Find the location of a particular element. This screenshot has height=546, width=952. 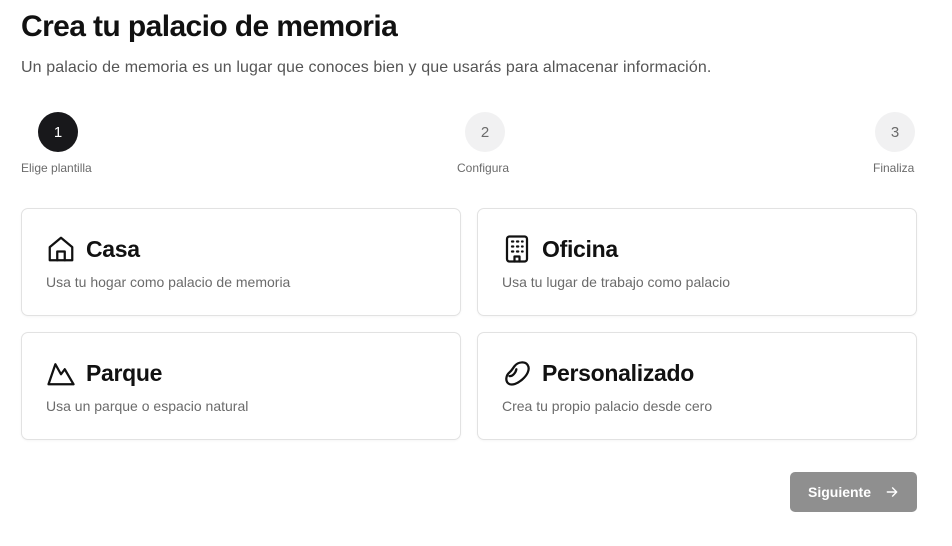

building-icon is located at coordinates (517, 249).